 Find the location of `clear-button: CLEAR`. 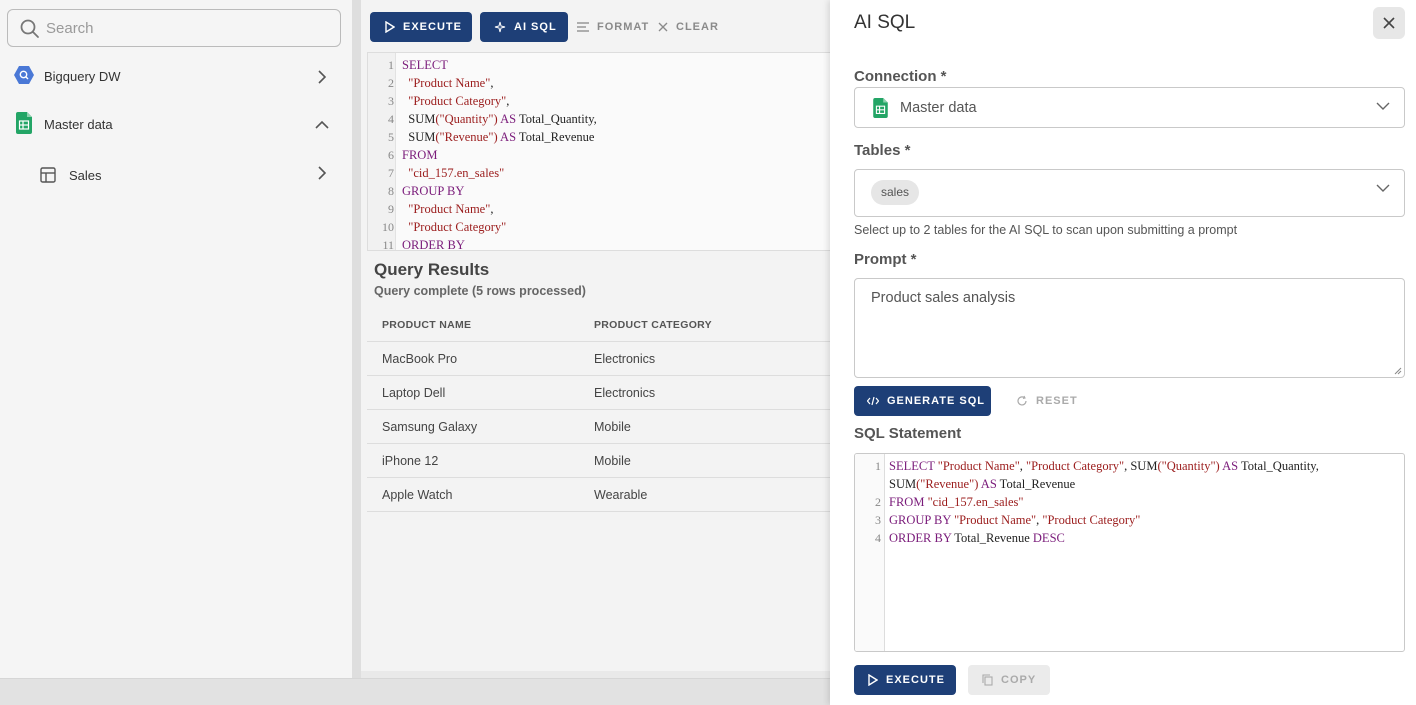

clear-button: CLEAR is located at coordinates (688, 27).